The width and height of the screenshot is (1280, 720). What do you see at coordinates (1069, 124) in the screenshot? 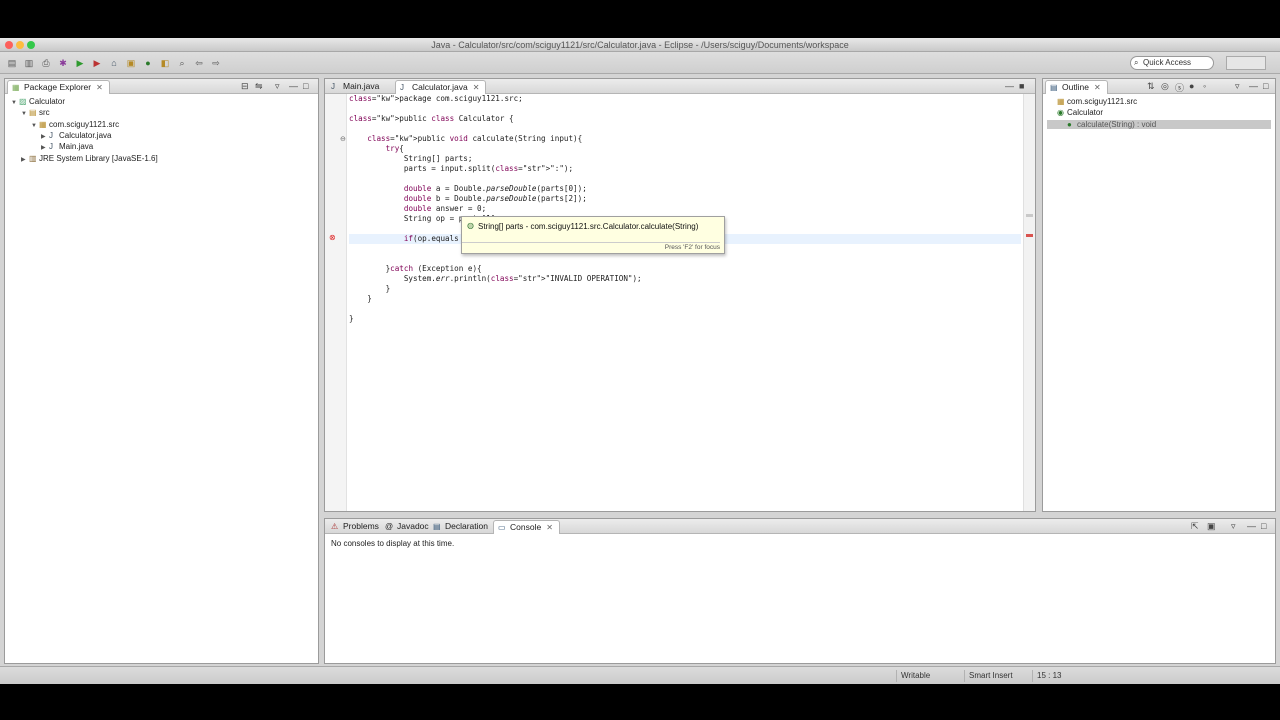
I see `method-icon: ●` at bounding box center [1069, 124].